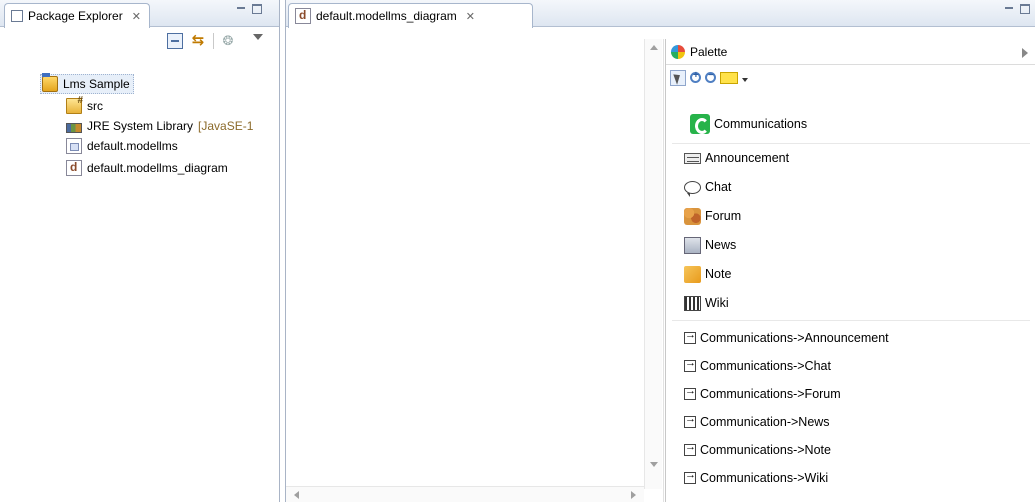  What do you see at coordinates (386, 16) in the screenshot?
I see `tab-label: default.modellms_diagram` at bounding box center [386, 16].